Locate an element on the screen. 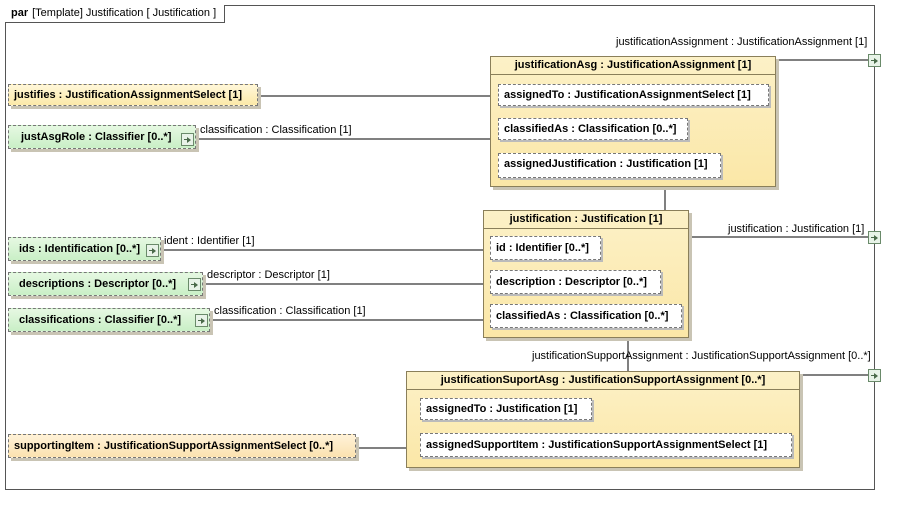 The image size is (897, 505). id-part: id : Identifier [0..*] is located at coordinates (545, 248).